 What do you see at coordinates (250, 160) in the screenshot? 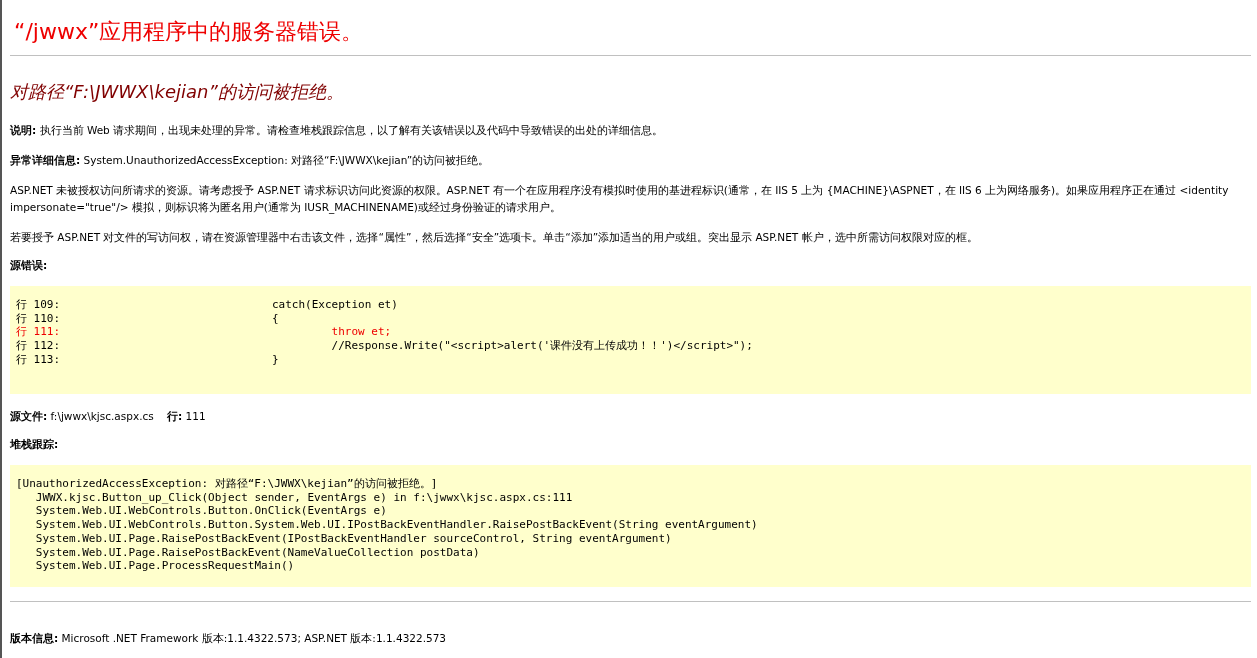
I see `info-paragraph: 异常详细信息: System.UnauthorizedAccessException: 对路径“F:\JWWX\kejian”的访问被拒绝。` at bounding box center [250, 160].